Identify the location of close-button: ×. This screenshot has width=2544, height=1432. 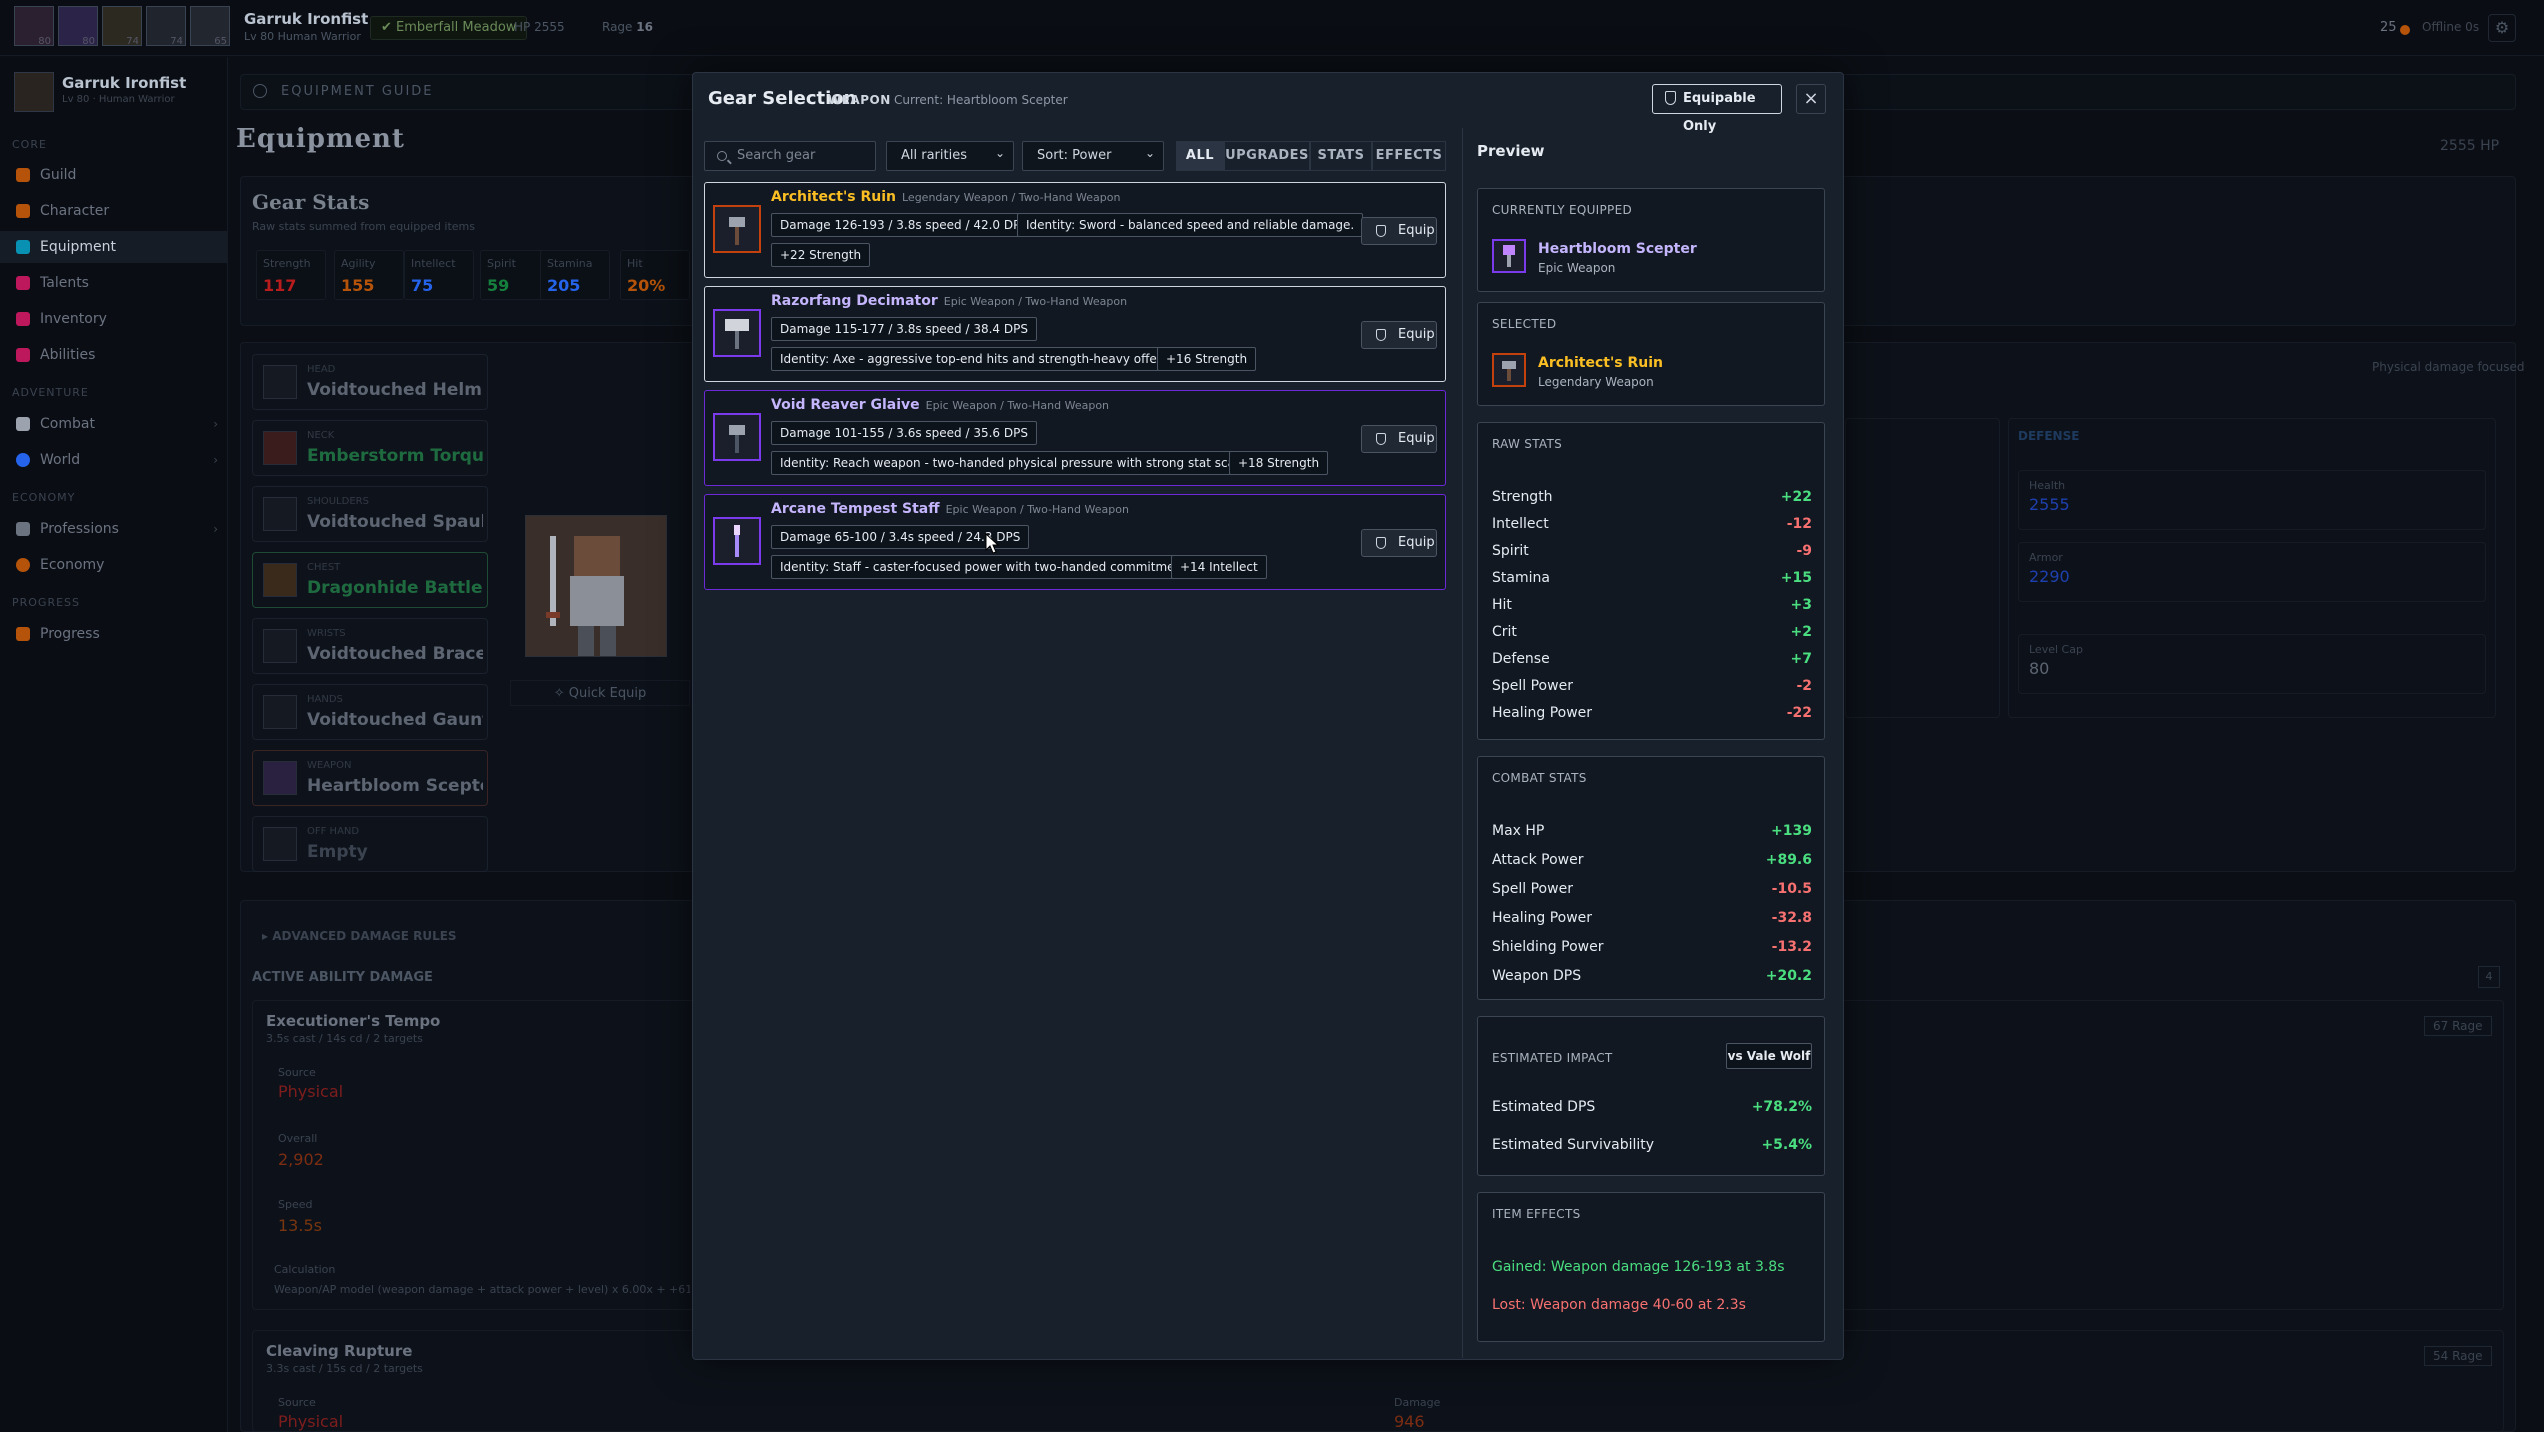
(1811, 99).